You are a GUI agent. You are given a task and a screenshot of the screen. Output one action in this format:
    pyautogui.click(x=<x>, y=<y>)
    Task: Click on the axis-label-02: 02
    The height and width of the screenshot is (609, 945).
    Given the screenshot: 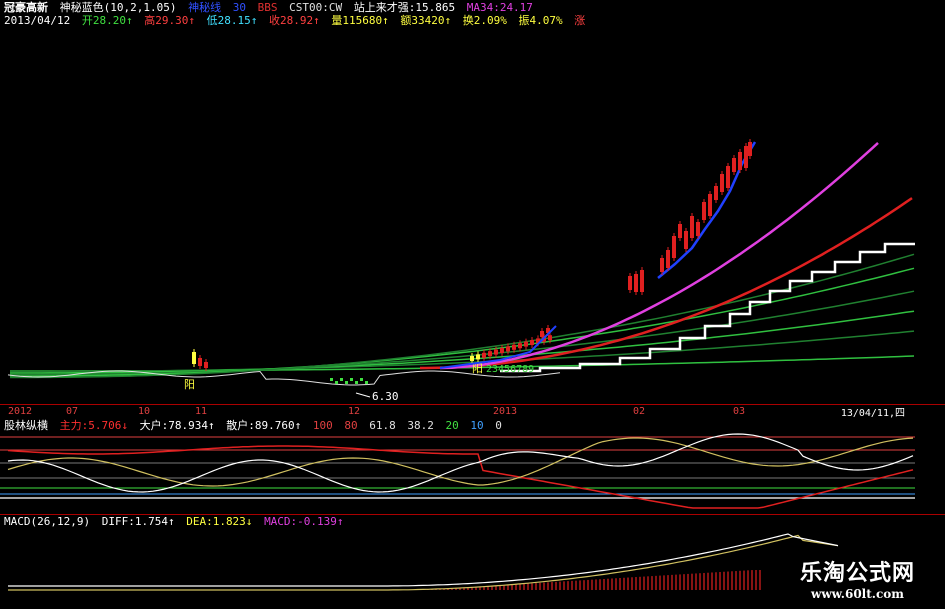 What is the action you would take?
    pyautogui.click(x=639, y=411)
    